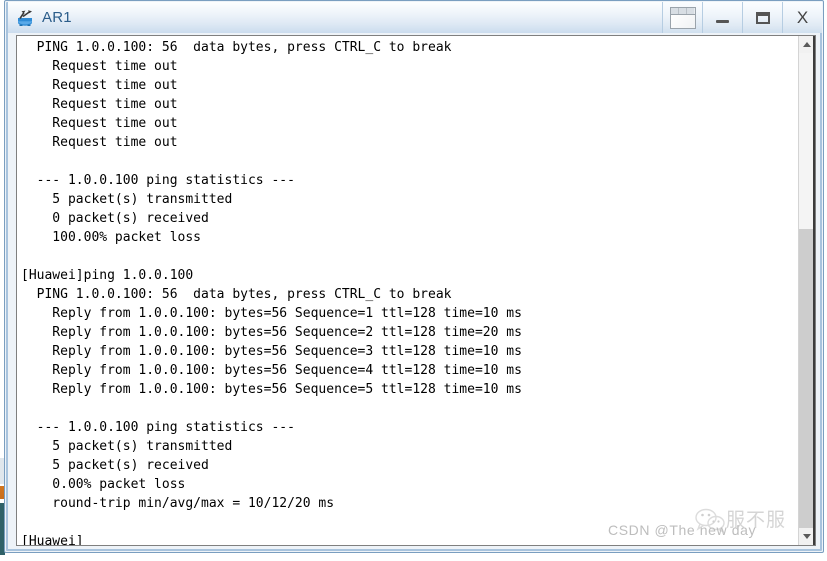 The image size is (827, 561). I want to click on title-bar-left: AR1, so click(335, 18).